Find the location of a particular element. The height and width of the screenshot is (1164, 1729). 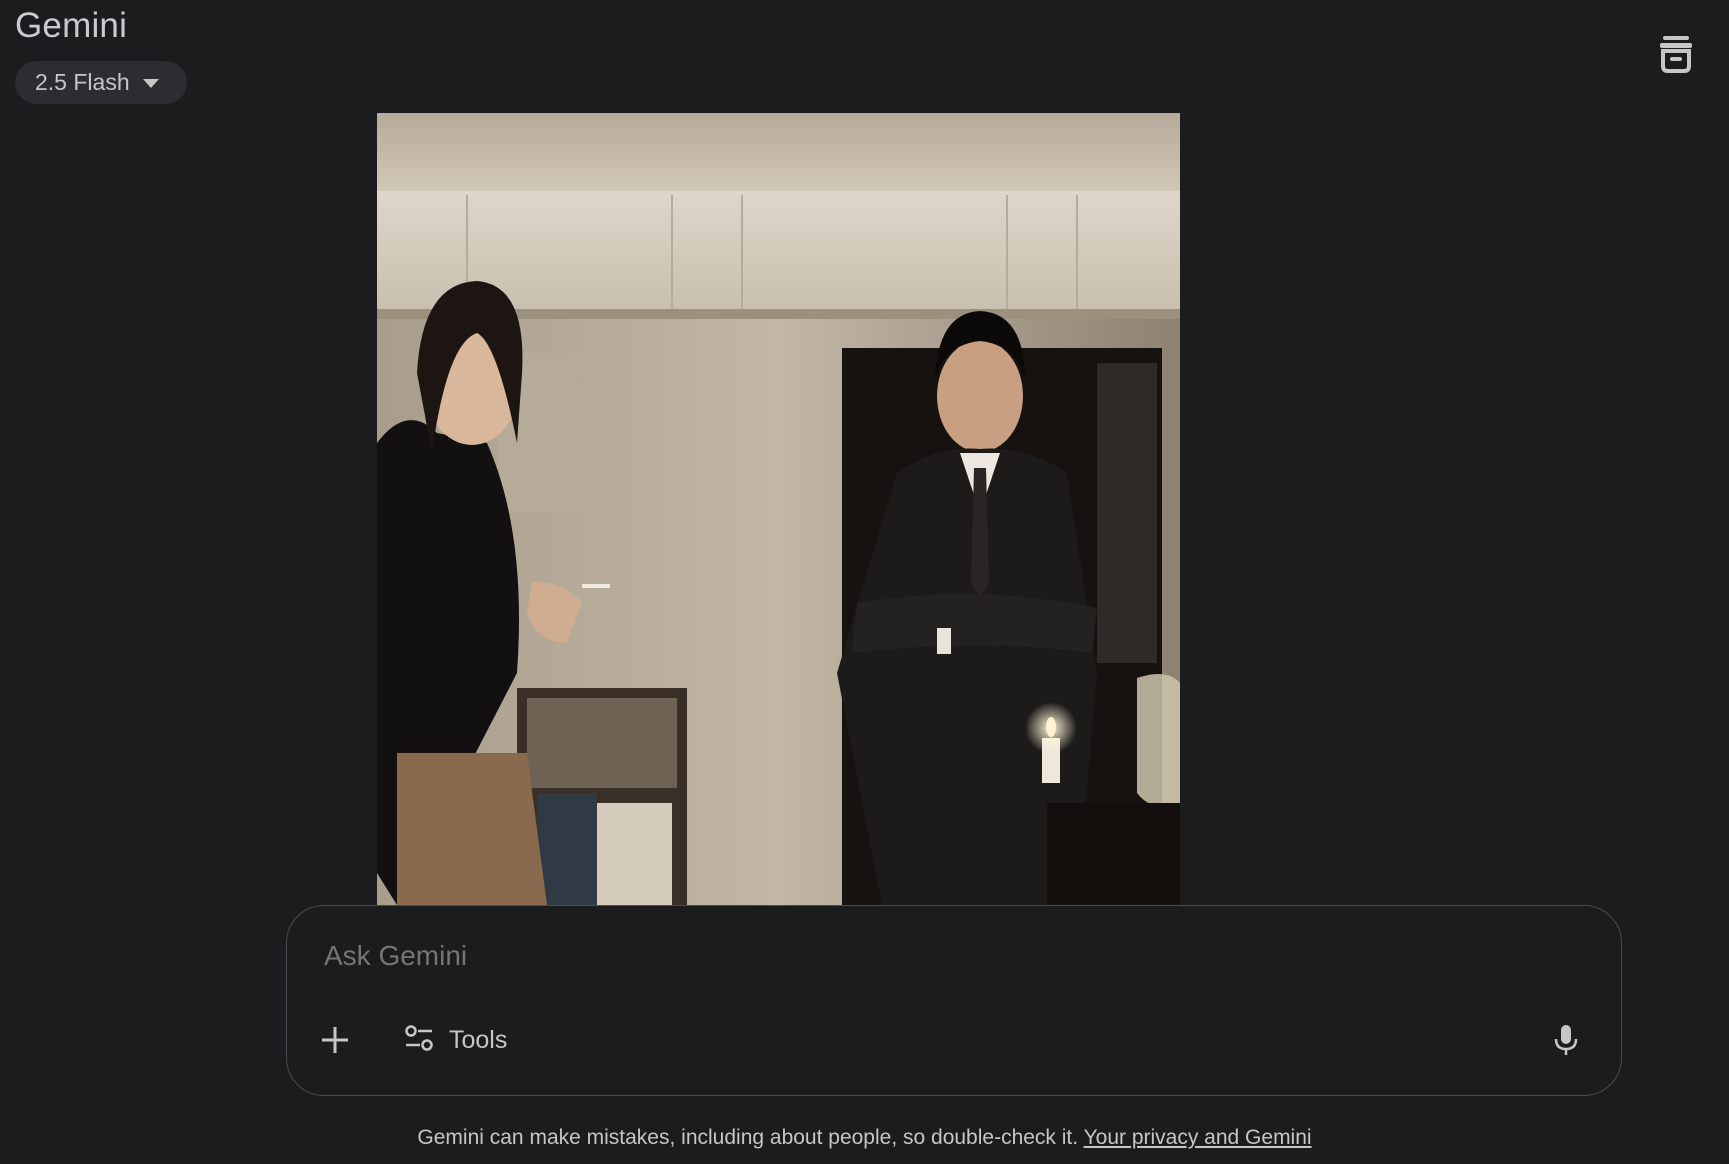

model-selector-label: 2.5 Flash is located at coordinates (82, 82).